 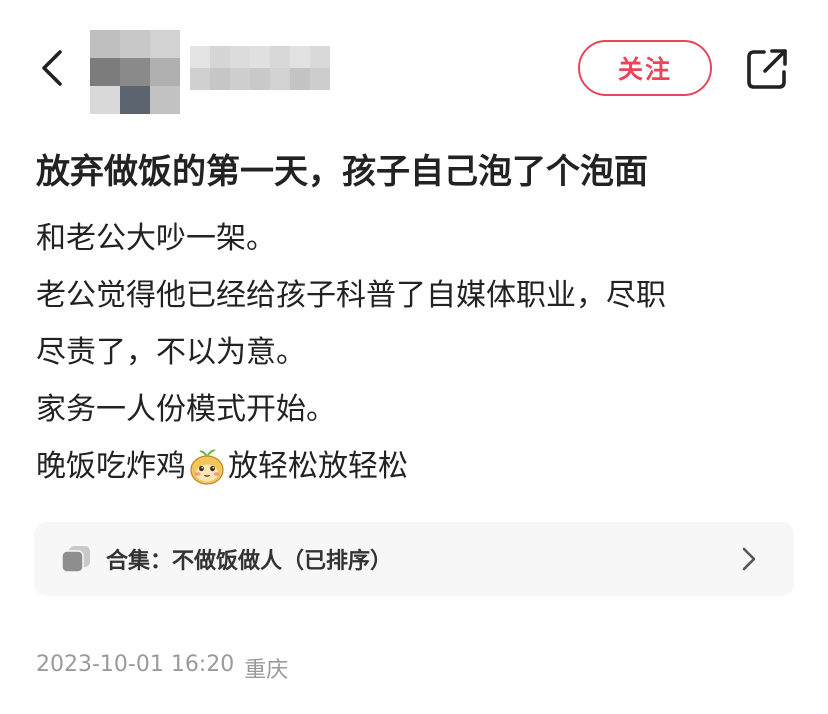 I want to click on collection-label: 合集：不做饭做人（已排序）, so click(x=249, y=561).